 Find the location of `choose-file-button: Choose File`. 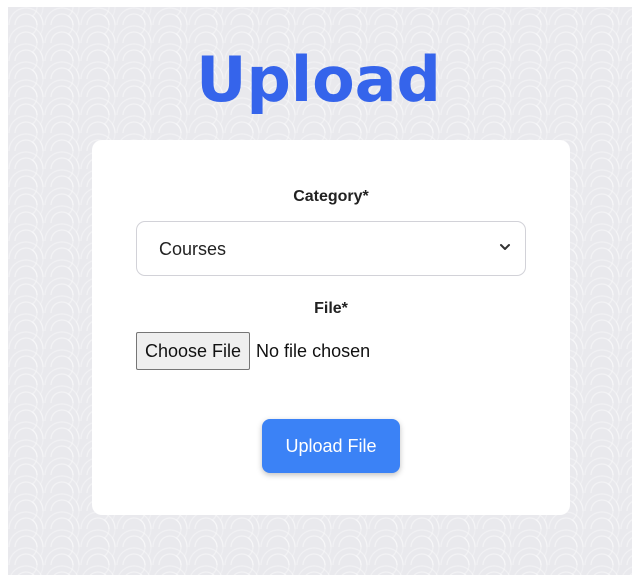

choose-file-button: Choose File is located at coordinates (193, 351).